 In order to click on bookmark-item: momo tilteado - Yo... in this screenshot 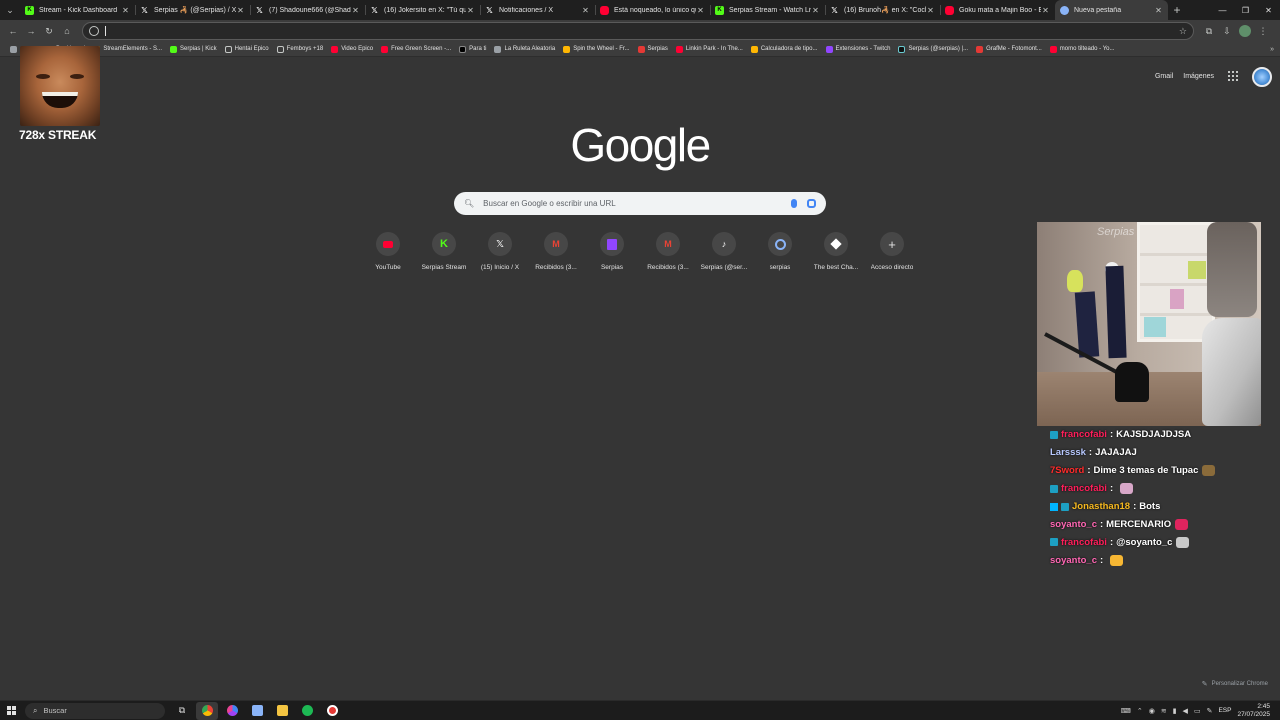, I will do `click(1082, 49)`.